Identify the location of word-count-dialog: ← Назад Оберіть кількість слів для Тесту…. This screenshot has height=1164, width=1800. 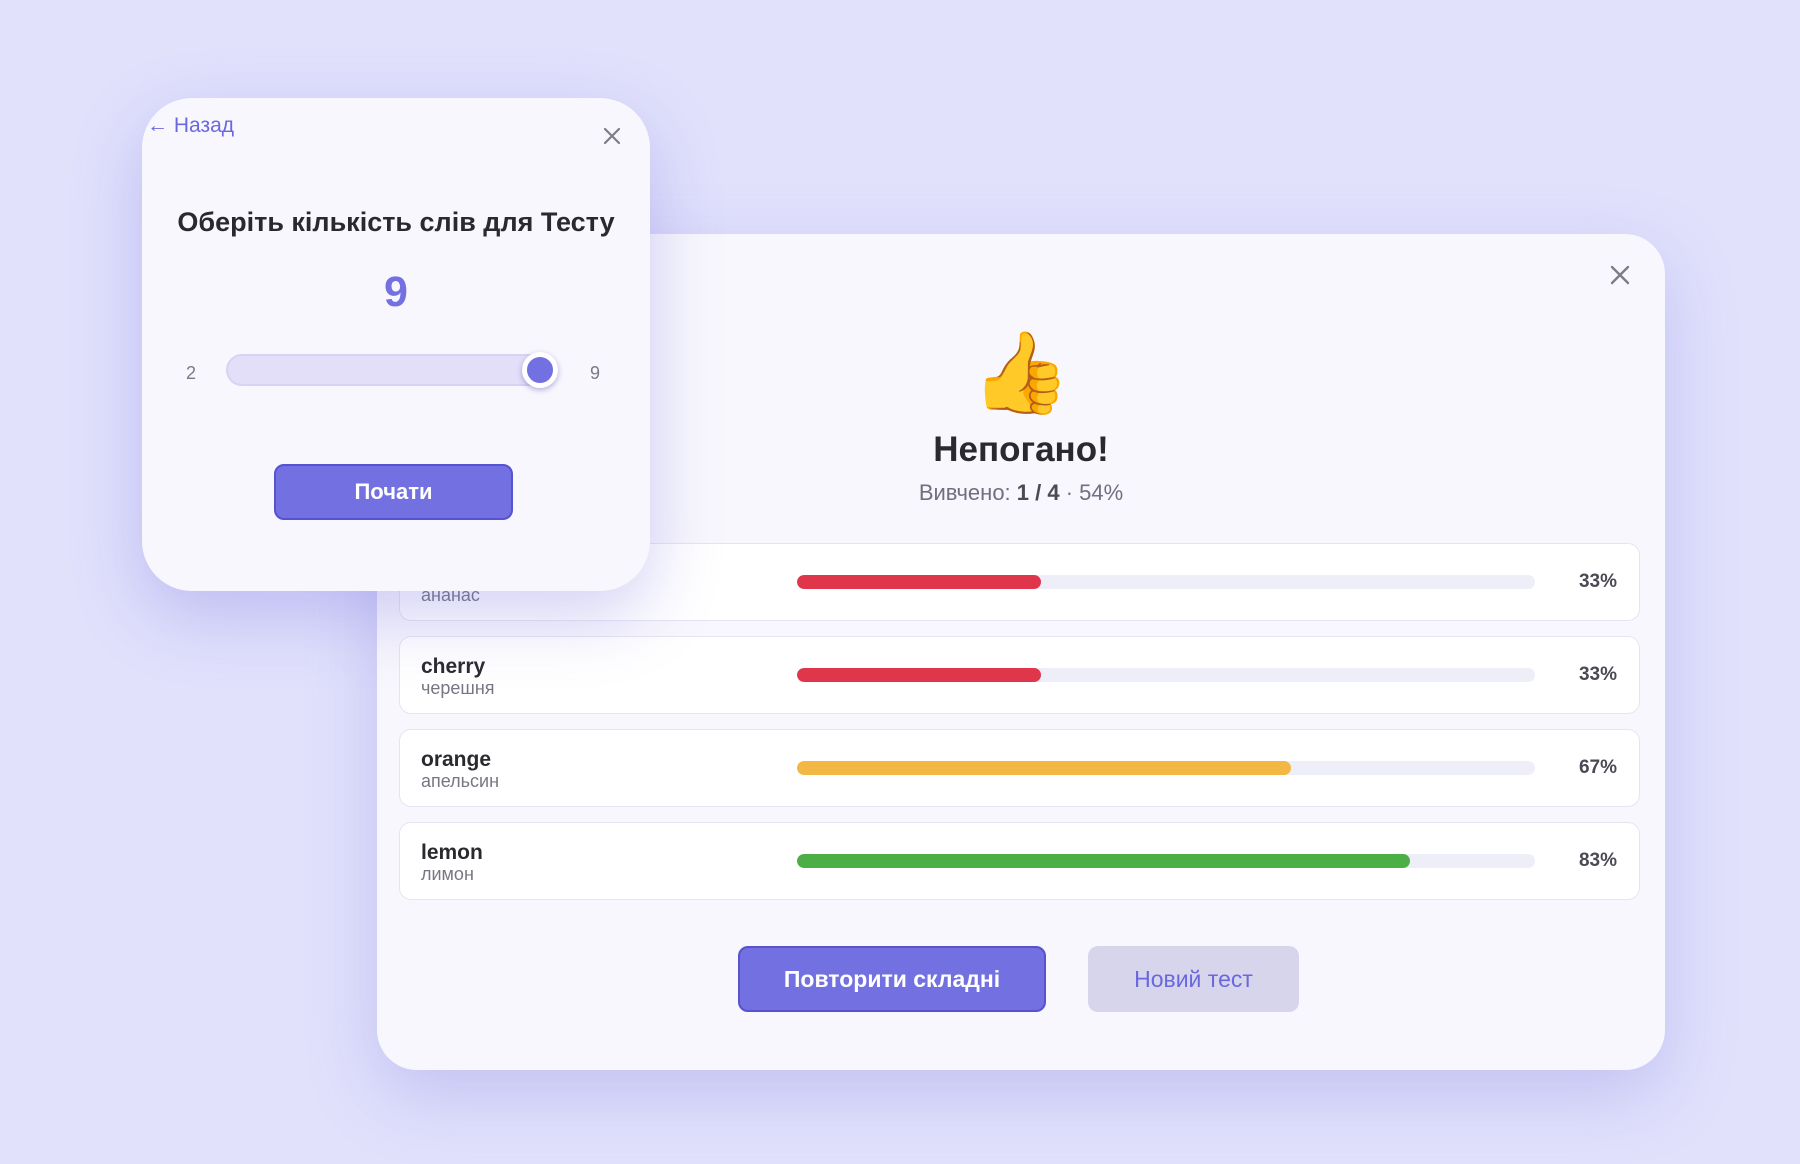
(396, 344).